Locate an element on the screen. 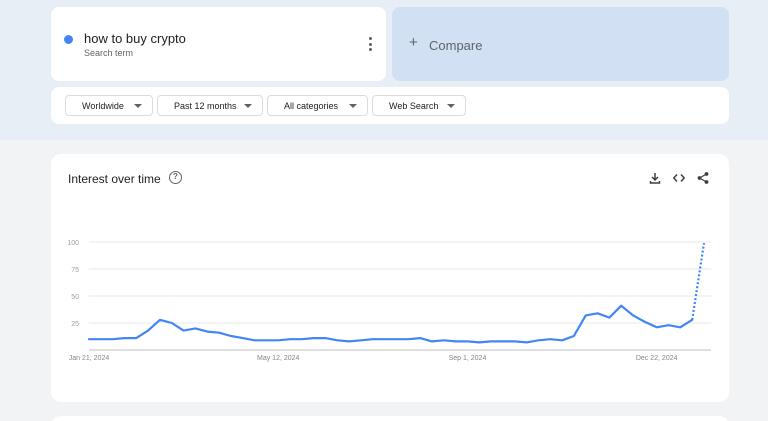 The width and height of the screenshot is (768, 421). x-tick-label: Sep 1, 2024 is located at coordinates (468, 358).